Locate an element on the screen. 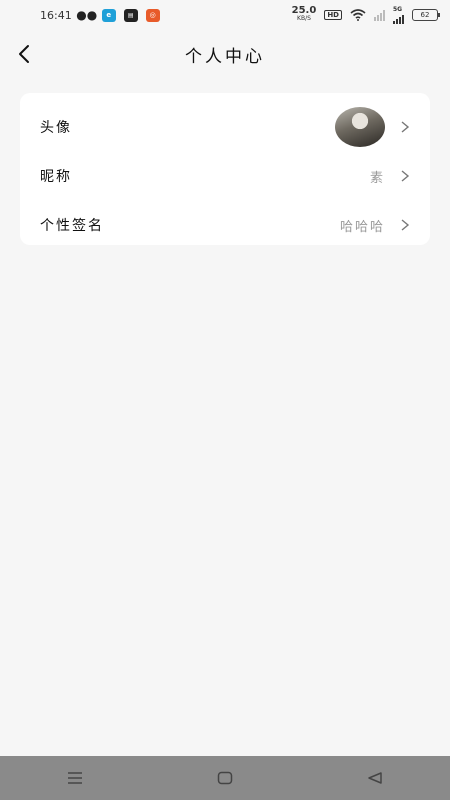  status-bar: 16:41 ●● e ▤ ◎ 25.0 KB/S HD 5G 62 is located at coordinates (225, 15).